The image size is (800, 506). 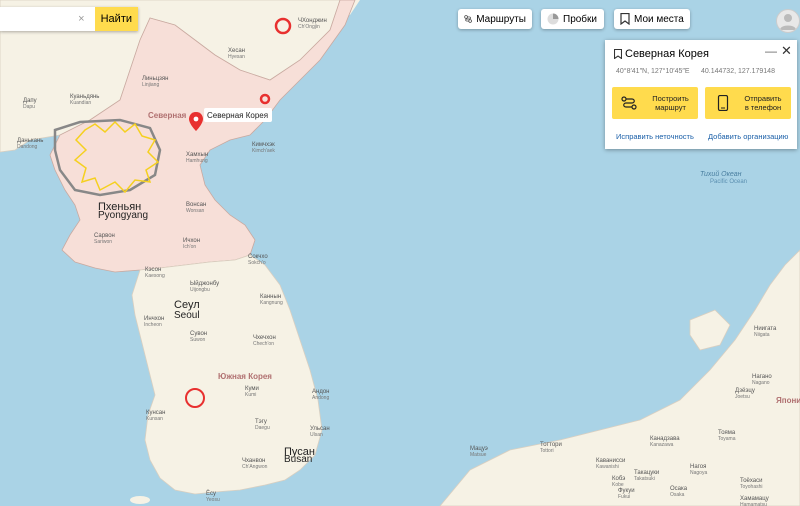 What do you see at coordinates (211, 493) in the screenshot?
I see `city-label: Ёсу` at bounding box center [211, 493].